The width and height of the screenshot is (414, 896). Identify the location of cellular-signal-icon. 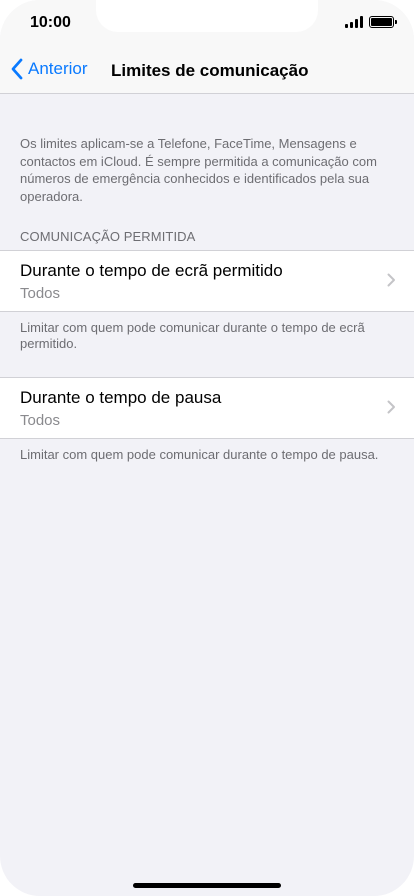
(354, 22).